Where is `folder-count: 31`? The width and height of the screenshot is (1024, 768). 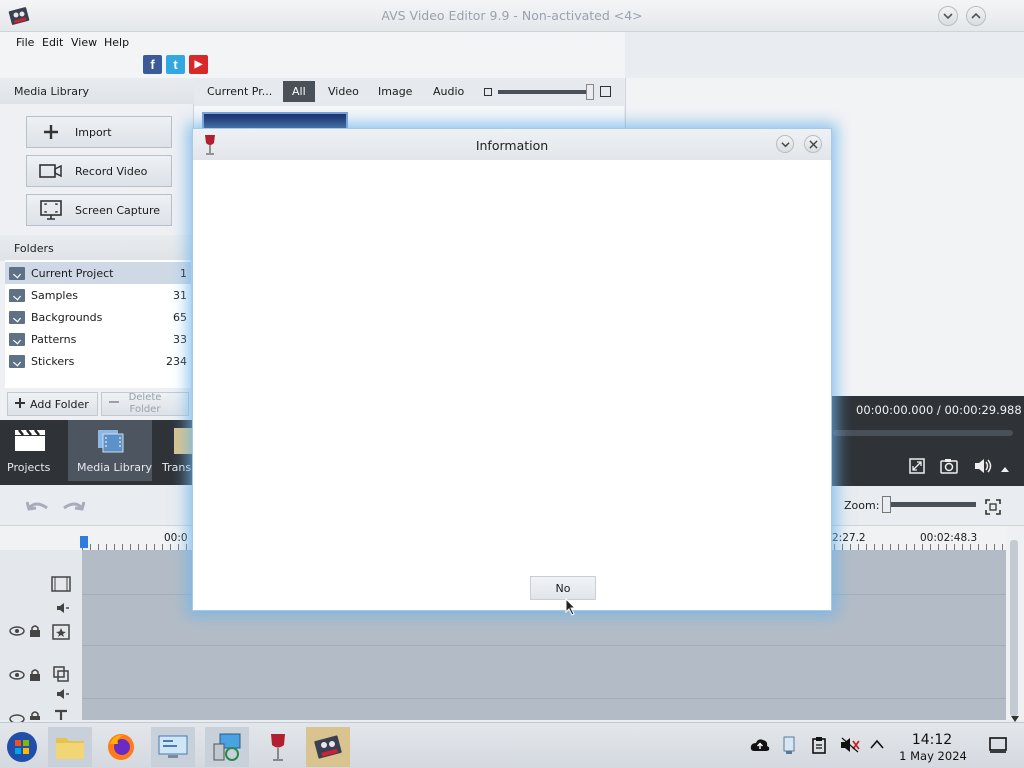
folder-count: 31 is located at coordinates (180, 295).